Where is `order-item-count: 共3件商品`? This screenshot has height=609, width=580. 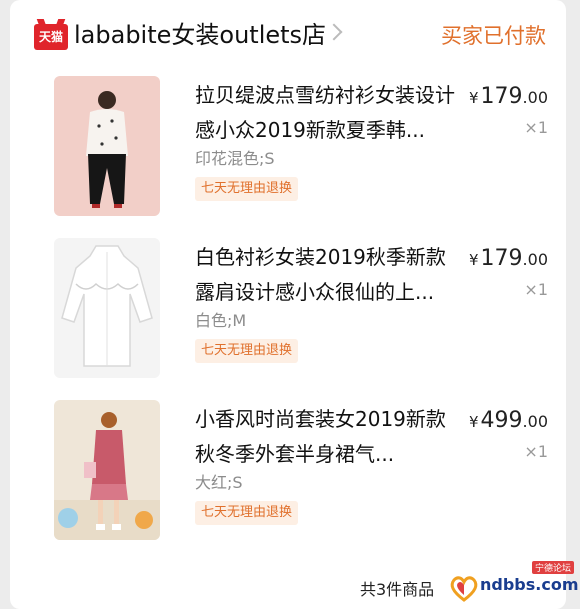
order-item-count: 共3件商品 is located at coordinates (397, 589).